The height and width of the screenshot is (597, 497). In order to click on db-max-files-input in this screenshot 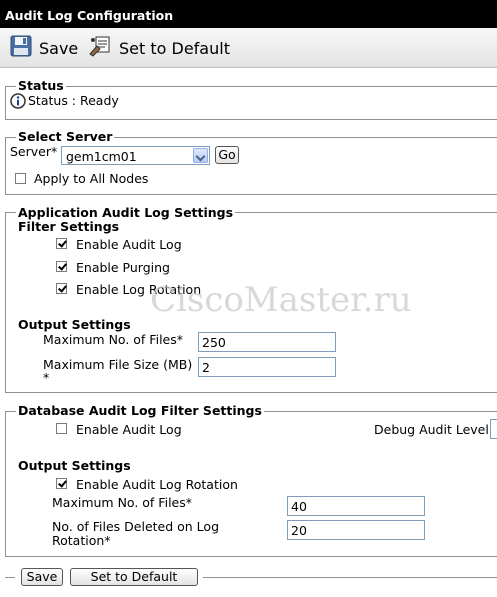, I will do `click(356, 506)`.